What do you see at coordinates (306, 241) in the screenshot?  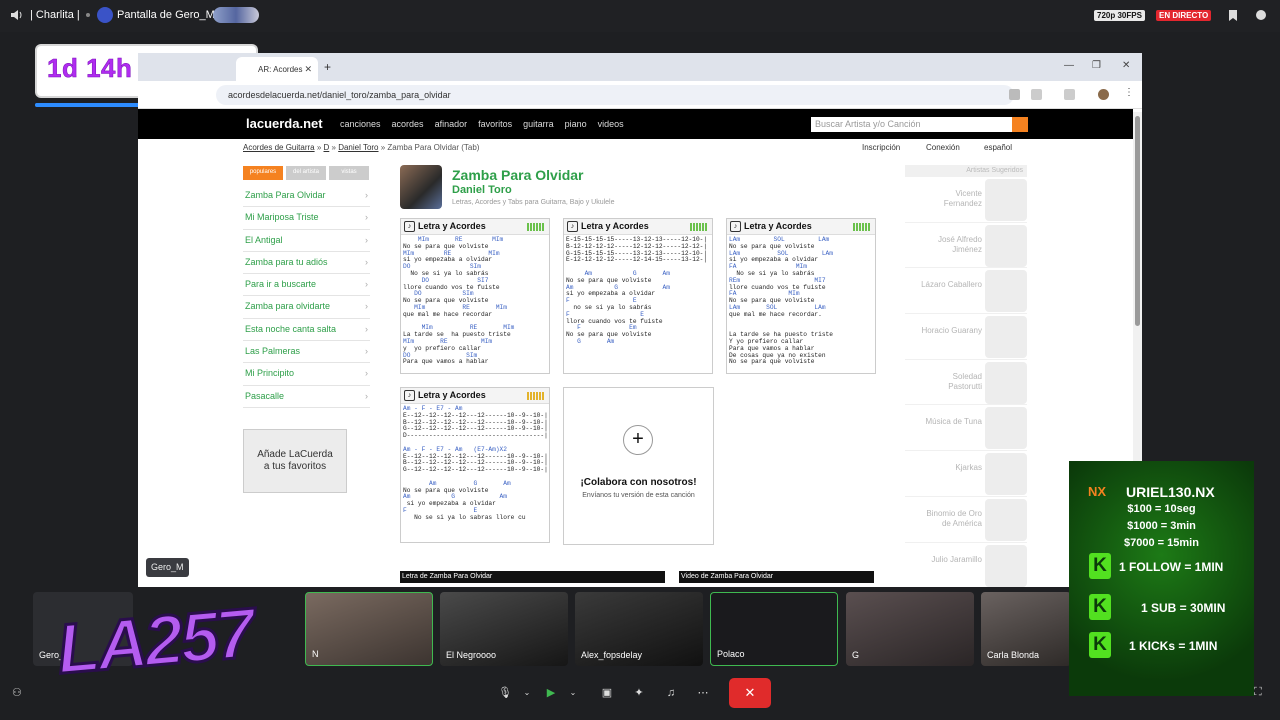 I see `sidebar-song: El Antigal ›` at bounding box center [306, 241].